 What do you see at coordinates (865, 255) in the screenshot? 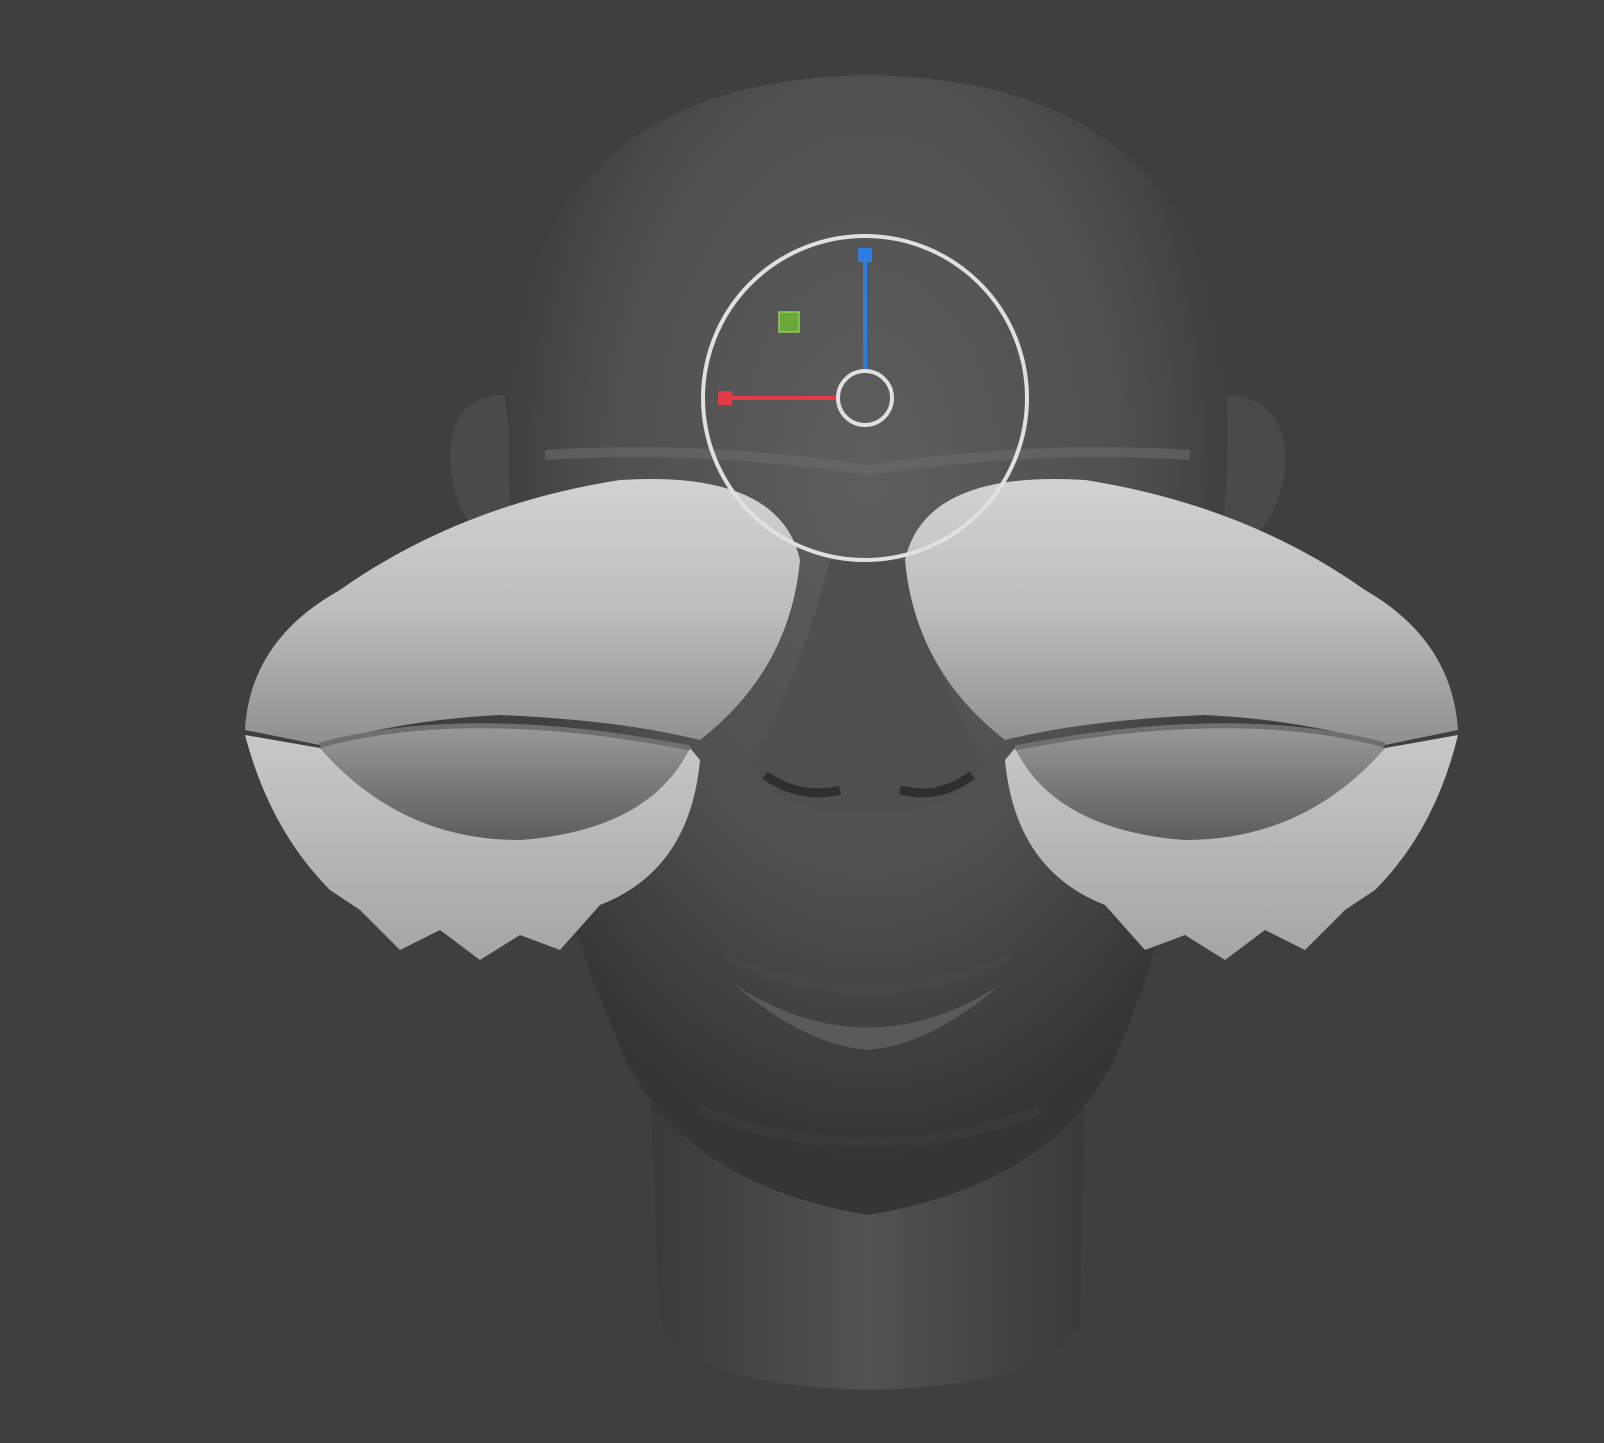
I see `gizmo-y-handle` at bounding box center [865, 255].